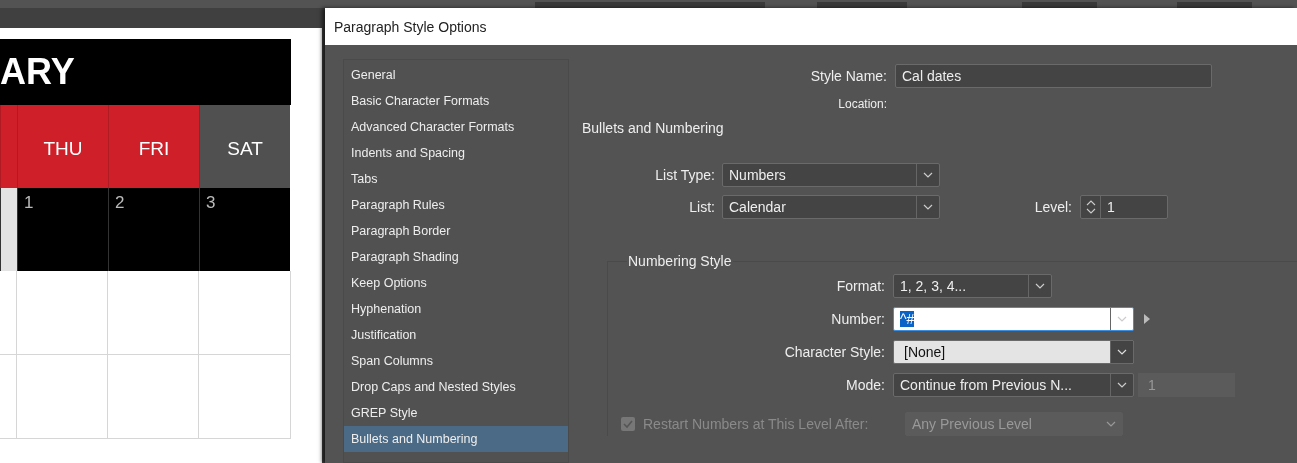 This screenshot has width=1297, height=463. Describe the element at coordinates (857, 319) in the screenshot. I see `field-label: Number:` at that location.